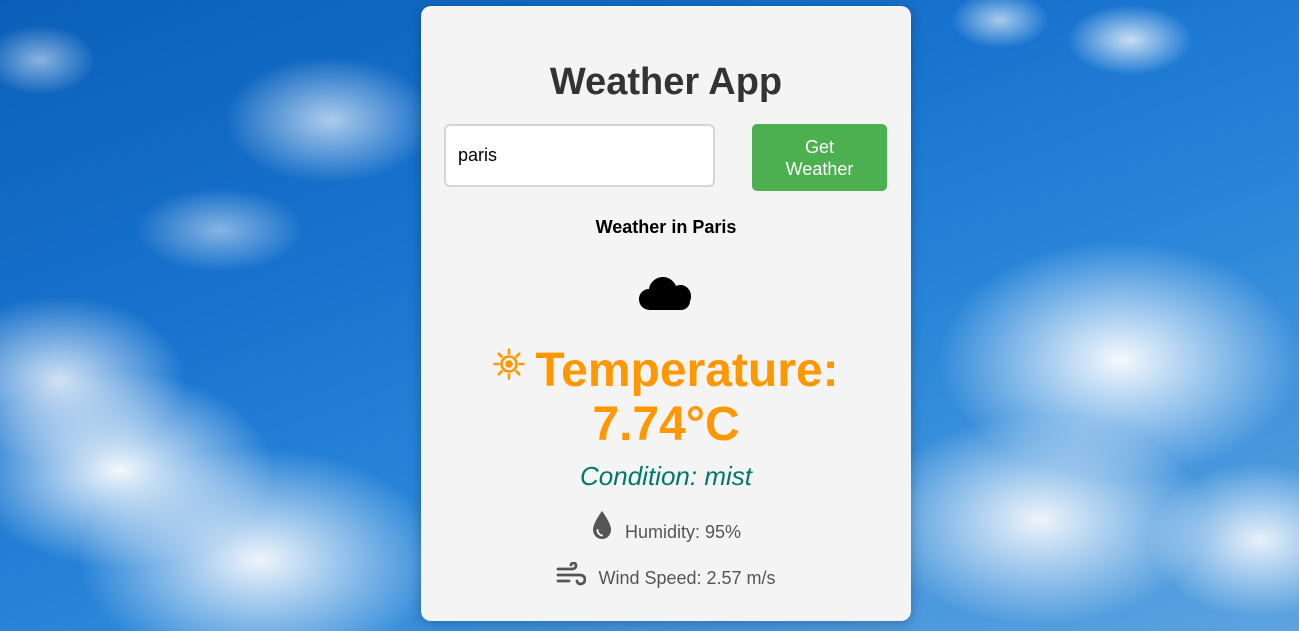 This screenshot has height=631, width=1299. I want to click on temperature-display: Temperature: 7.74°C, so click(666, 398).